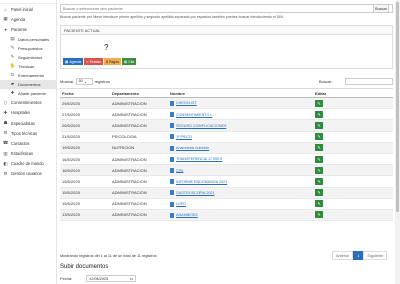  I want to click on col-fecha: Fecha, so click(85, 93).